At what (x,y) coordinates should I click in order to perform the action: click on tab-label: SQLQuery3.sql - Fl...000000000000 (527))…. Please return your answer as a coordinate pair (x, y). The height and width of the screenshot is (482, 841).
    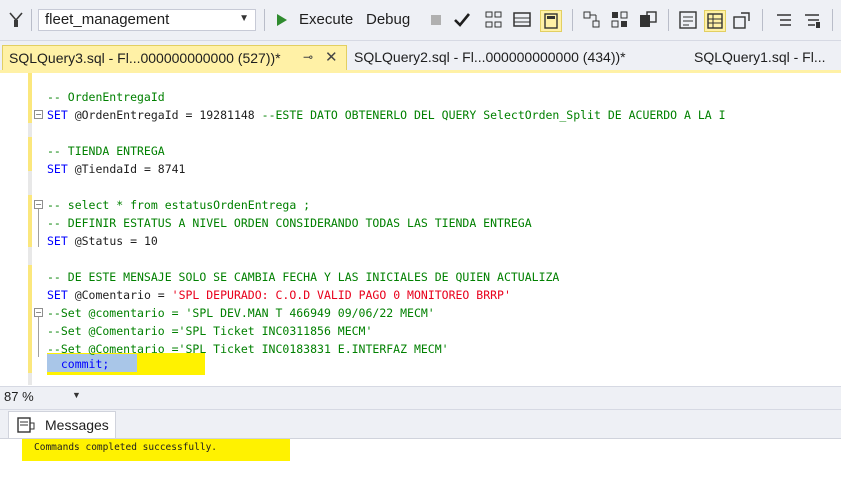
    Looking at the image, I should click on (145, 58).